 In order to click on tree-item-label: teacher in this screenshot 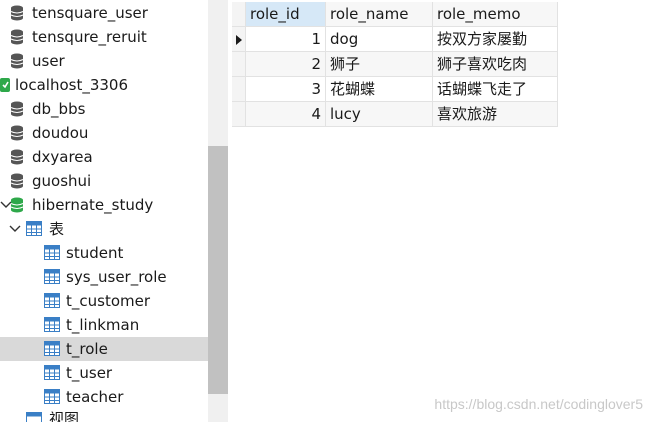, I will do `click(95, 397)`.